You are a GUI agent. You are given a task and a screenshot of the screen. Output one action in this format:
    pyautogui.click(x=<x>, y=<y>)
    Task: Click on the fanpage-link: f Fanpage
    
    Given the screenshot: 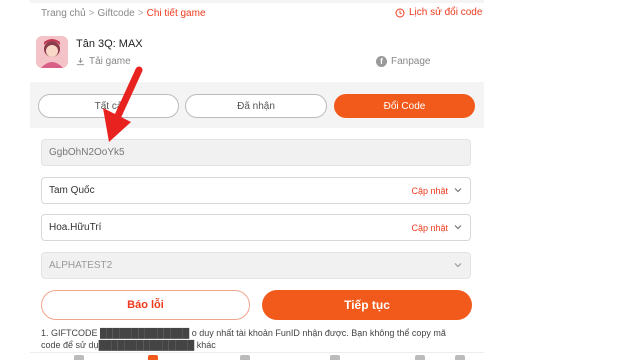 What is the action you would take?
    pyautogui.click(x=403, y=61)
    